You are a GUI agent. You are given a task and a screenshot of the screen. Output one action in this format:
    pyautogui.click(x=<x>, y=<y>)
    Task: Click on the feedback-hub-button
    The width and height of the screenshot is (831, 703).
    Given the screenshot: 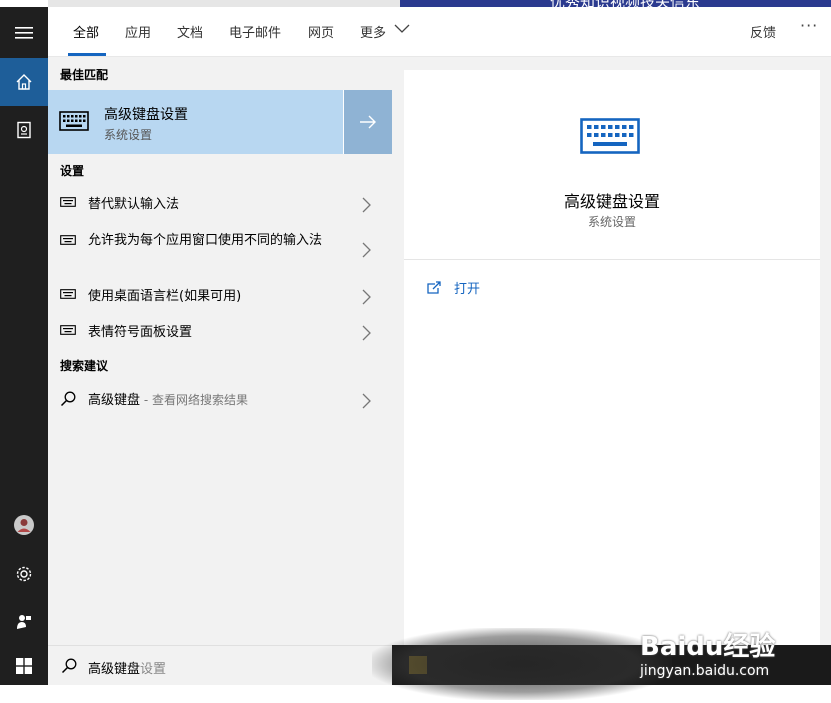 What is the action you would take?
    pyautogui.click(x=24, y=622)
    